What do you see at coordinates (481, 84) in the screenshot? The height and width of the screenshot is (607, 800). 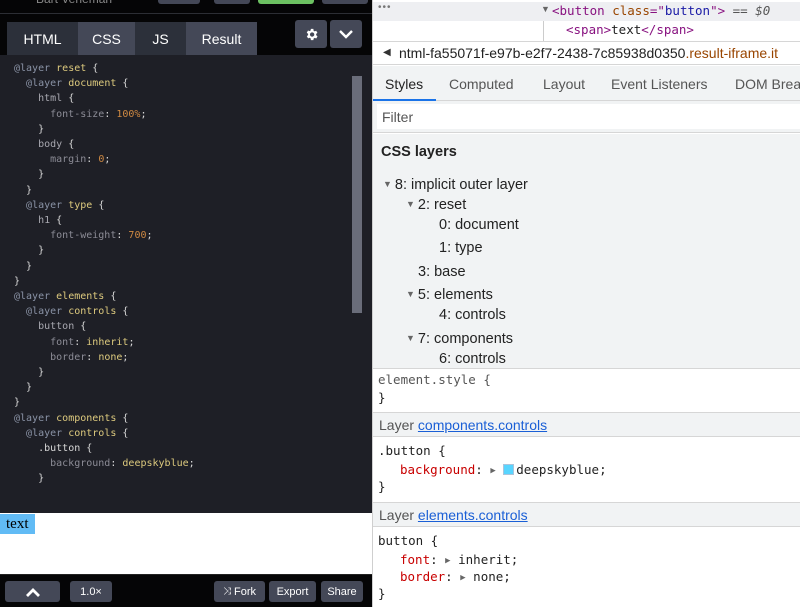 I see `tab-computed: Computed` at bounding box center [481, 84].